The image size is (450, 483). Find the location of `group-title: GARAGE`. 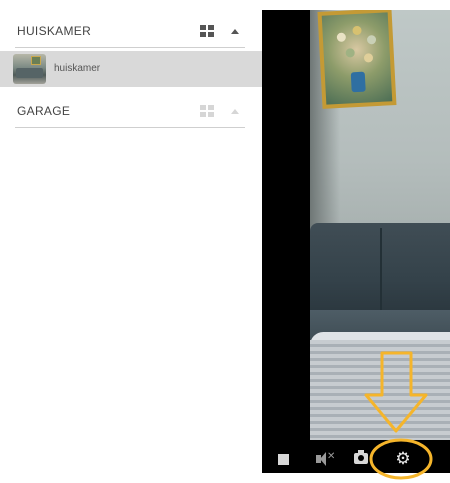

group-title: GARAGE is located at coordinates (44, 111).